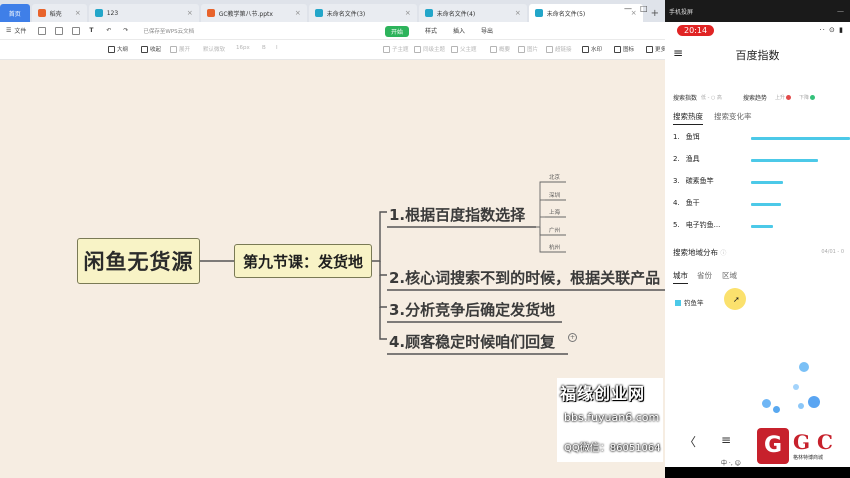 Image resolution: width=850 pixels, height=478 pixels. Describe the element at coordinates (773, 446) in the screenshot. I see `logo-mark: G` at that location.